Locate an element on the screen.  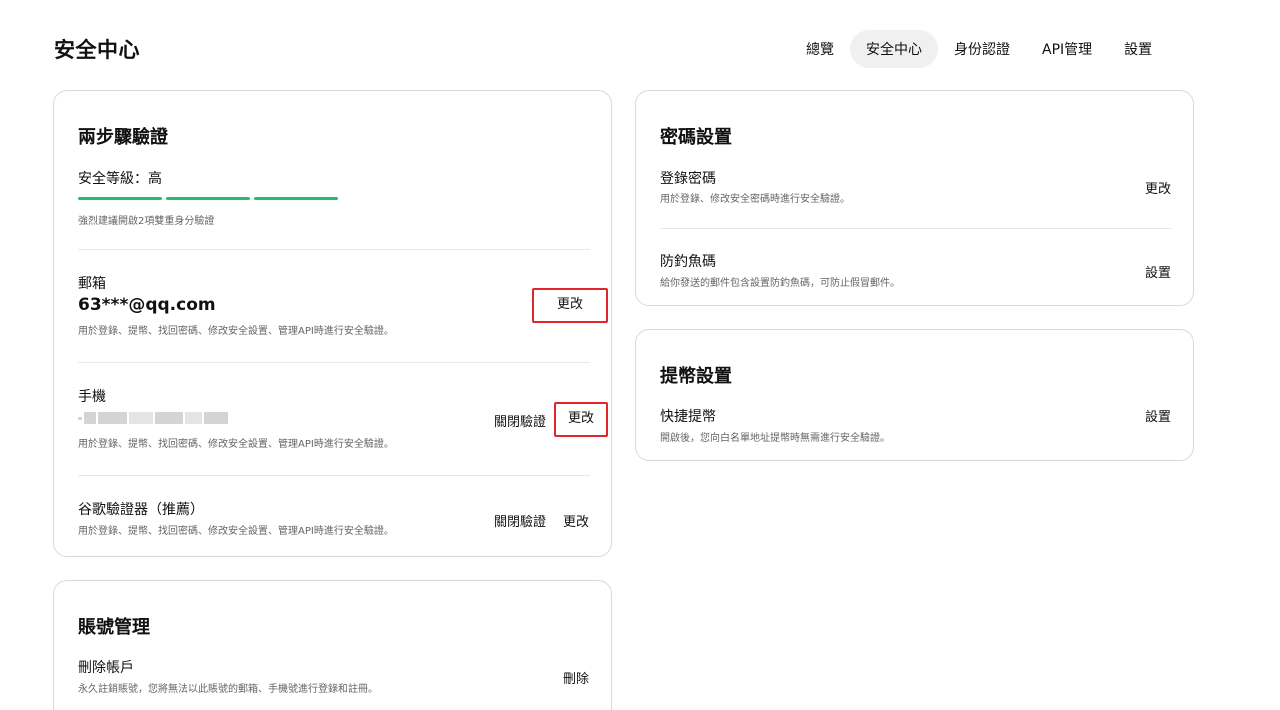
anti-phishing-set-button: 設置 is located at coordinates (1158, 271).